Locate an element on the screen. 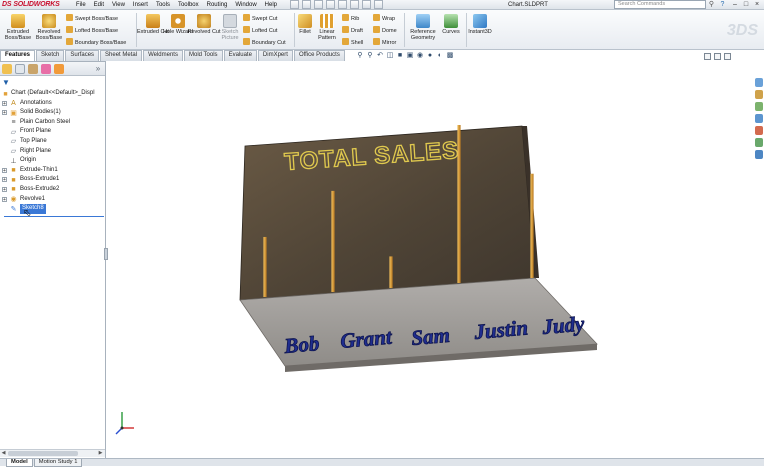 This screenshot has width=764, height=467. boundary-boss-button: Boundary Boss/Base is located at coordinates (96, 42).